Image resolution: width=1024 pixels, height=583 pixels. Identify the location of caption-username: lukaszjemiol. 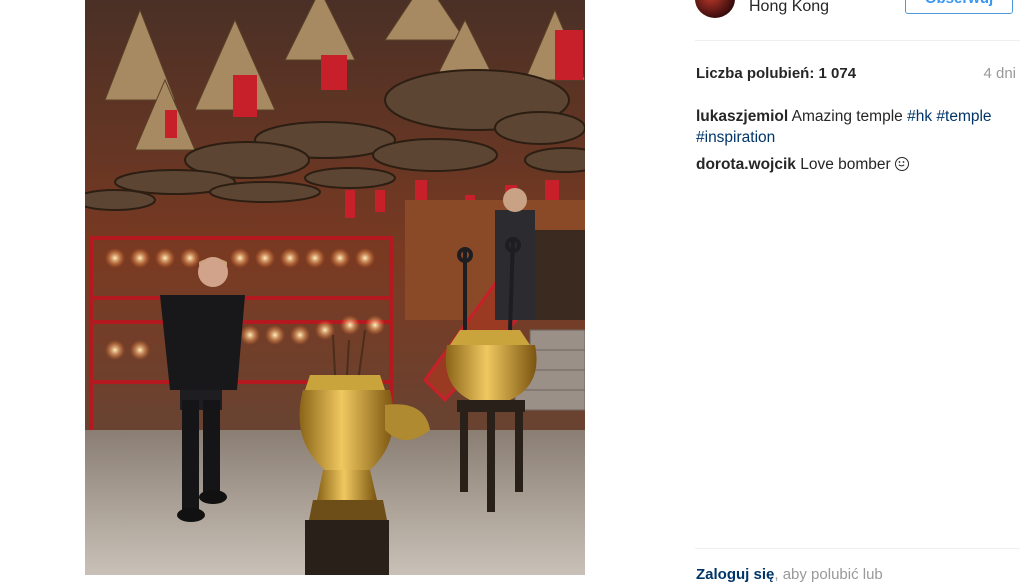
(742, 116).